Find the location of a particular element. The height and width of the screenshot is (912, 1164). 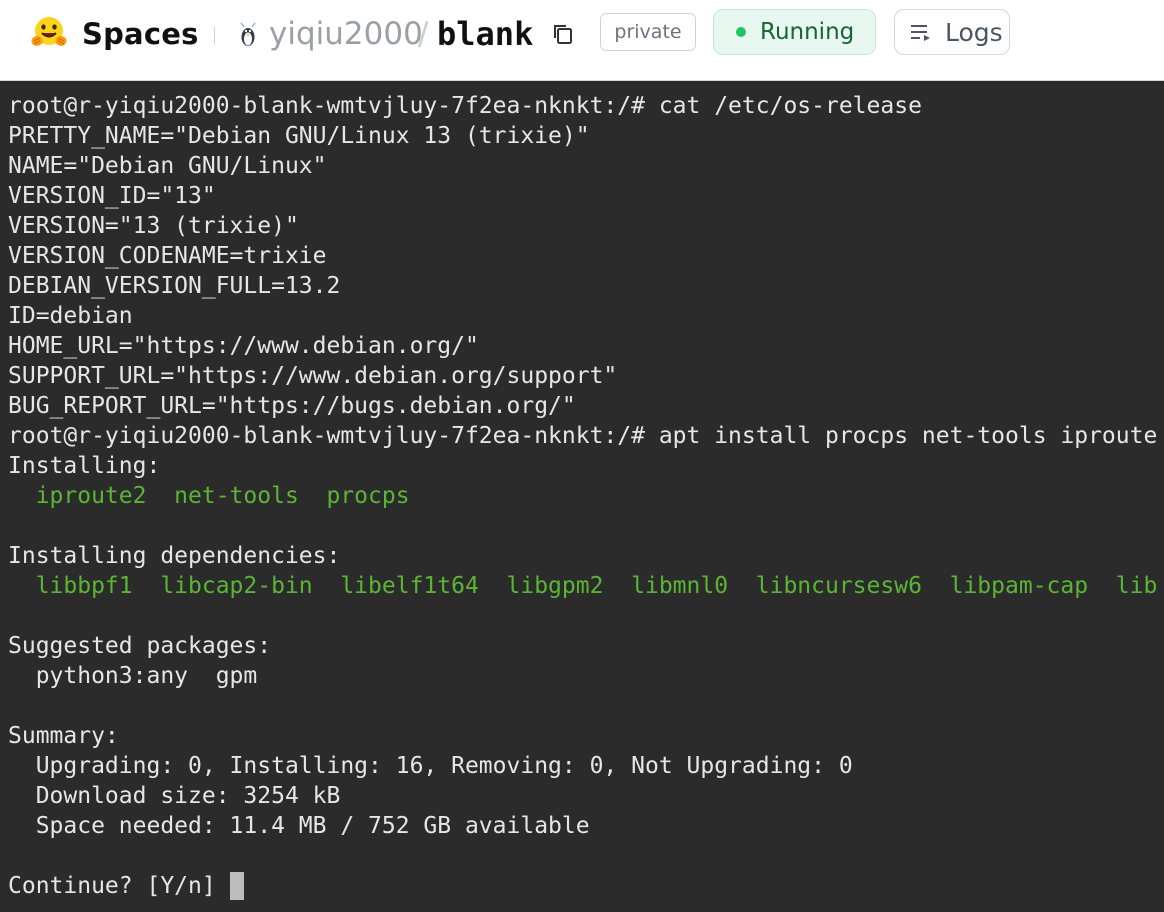

status-running-button: Running is located at coordinates (794, 32).